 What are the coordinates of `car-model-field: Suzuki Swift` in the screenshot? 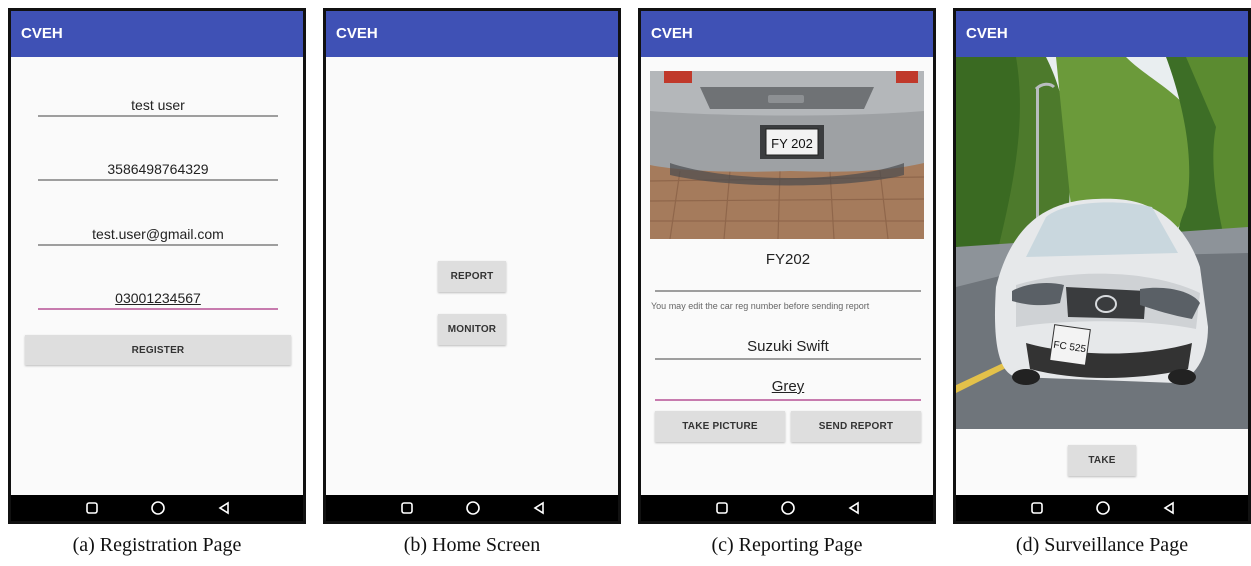 It's located at (788, 348).